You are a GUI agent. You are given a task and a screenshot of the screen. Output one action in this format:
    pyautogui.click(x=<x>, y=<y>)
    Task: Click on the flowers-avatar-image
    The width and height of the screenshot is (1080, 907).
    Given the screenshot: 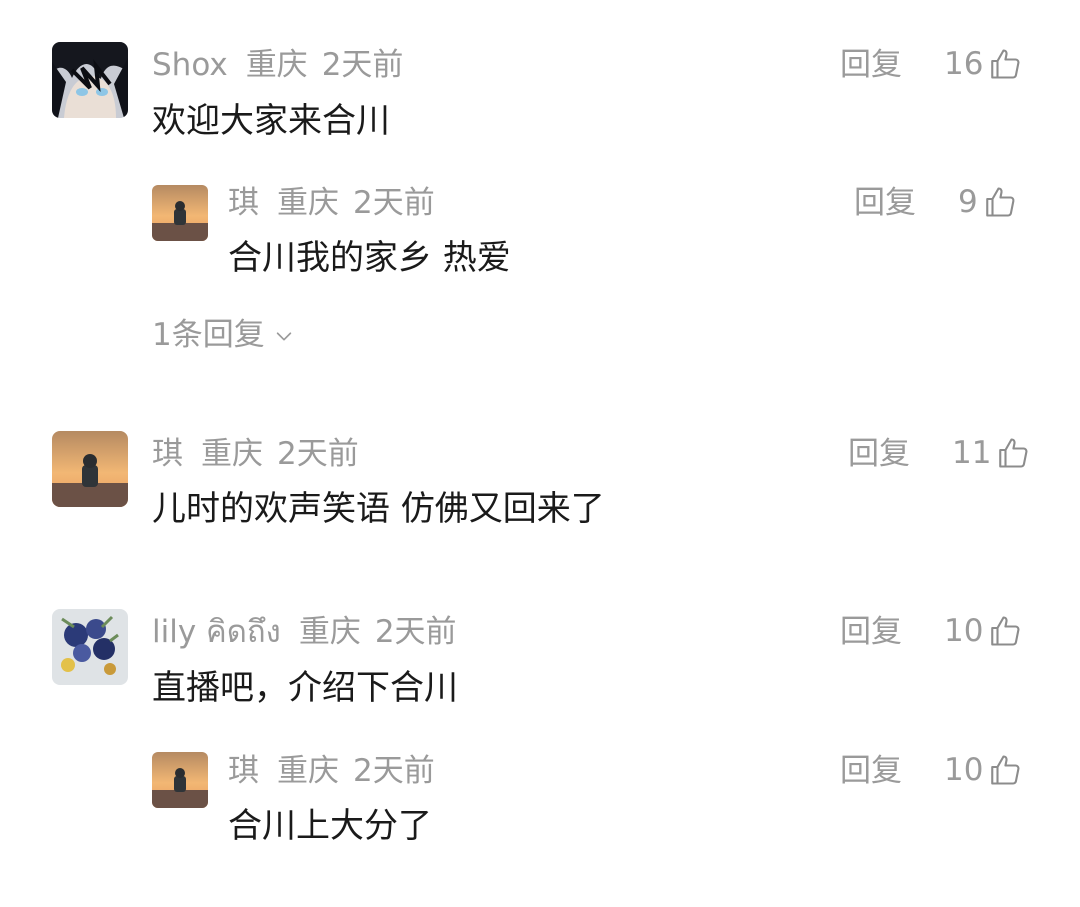 What is the action you would take?
    pyautogui.click(x=90, y=647)
    